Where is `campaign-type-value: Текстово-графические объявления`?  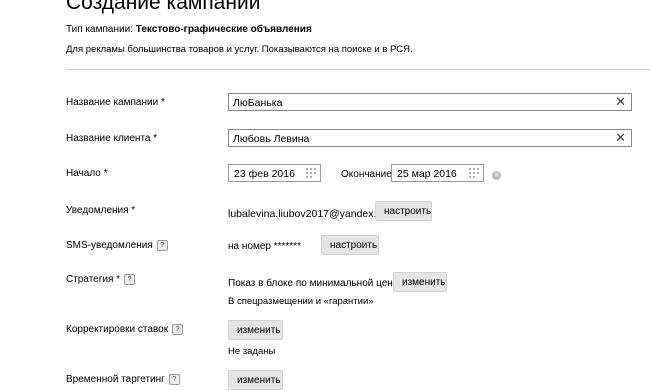 campaign-type-value: Текстово-графические объявления is located at coordinates (223, 29).